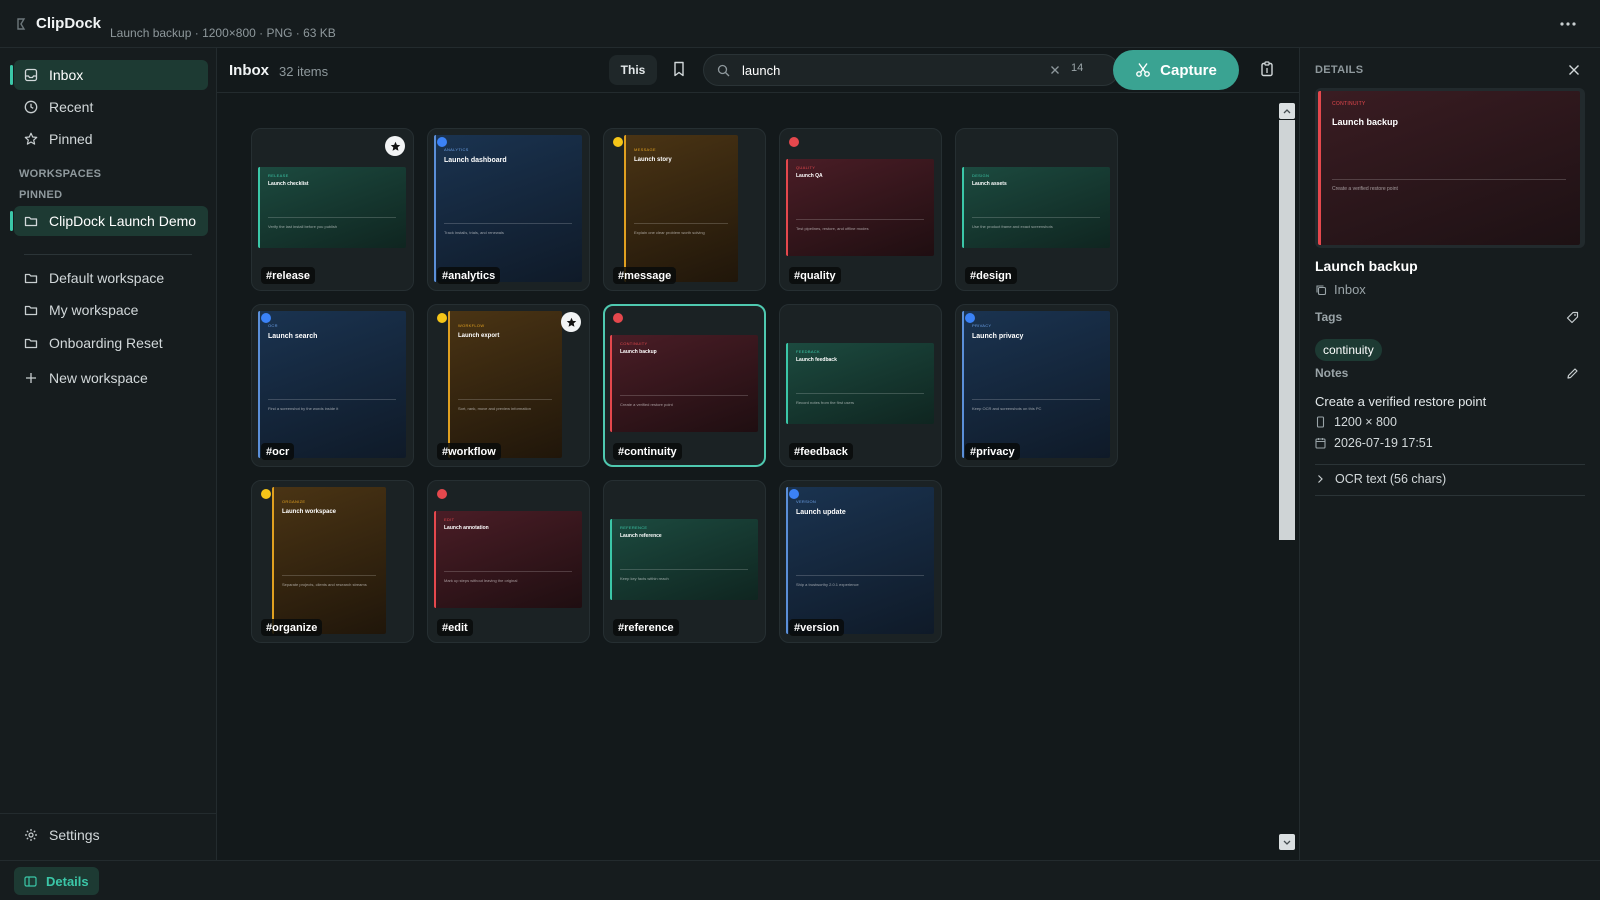 This screenshot has width=1600, height=900. I want to click on thumbnail-kicker: CONTINUITY, so click(634, 343).